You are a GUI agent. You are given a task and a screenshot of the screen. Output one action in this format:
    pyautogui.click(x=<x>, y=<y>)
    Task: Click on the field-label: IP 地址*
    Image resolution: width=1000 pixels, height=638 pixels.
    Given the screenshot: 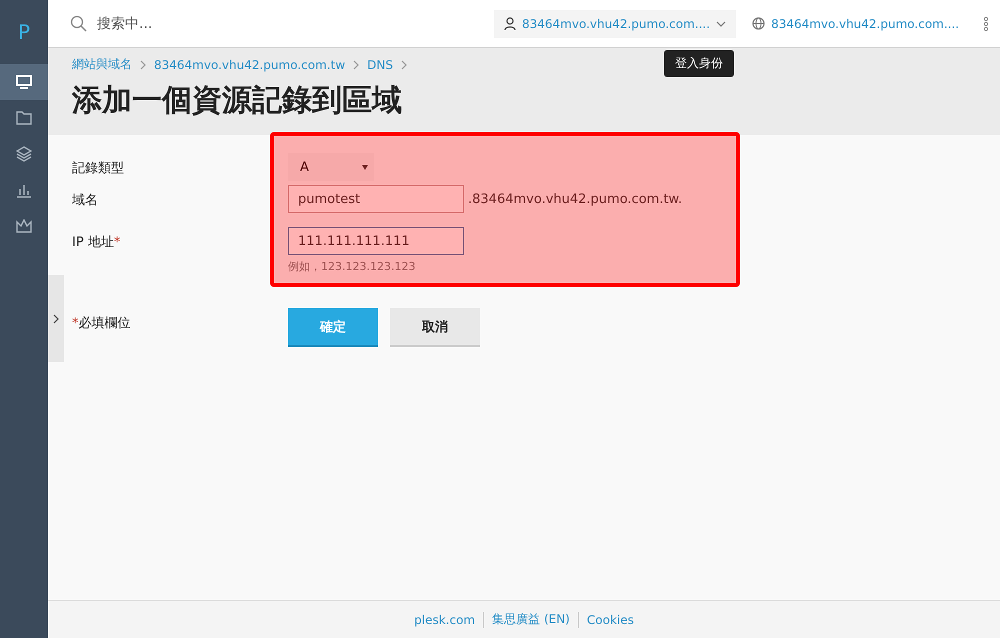 What is the action you would take?
    pyautogui.click(x=97, y=243)
    